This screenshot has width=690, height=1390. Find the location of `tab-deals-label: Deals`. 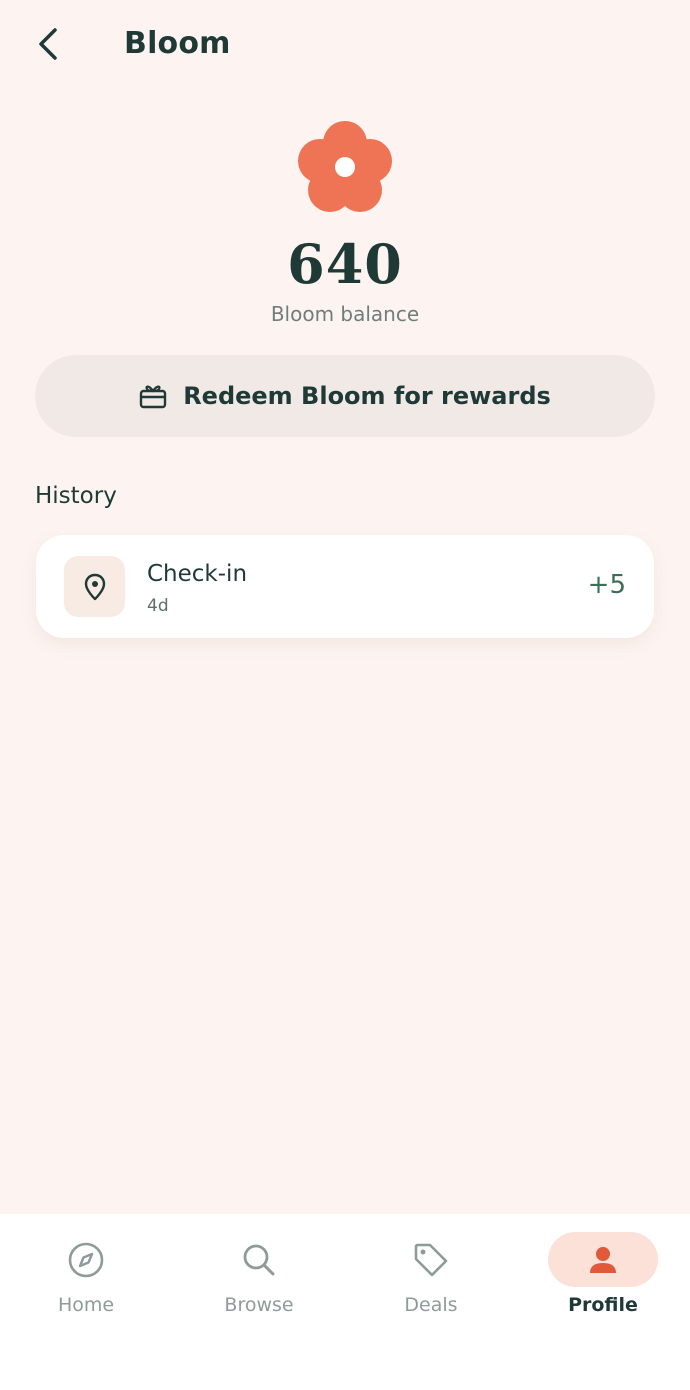

tab-deals-label: Deals is located at coordinates (431, 1305).